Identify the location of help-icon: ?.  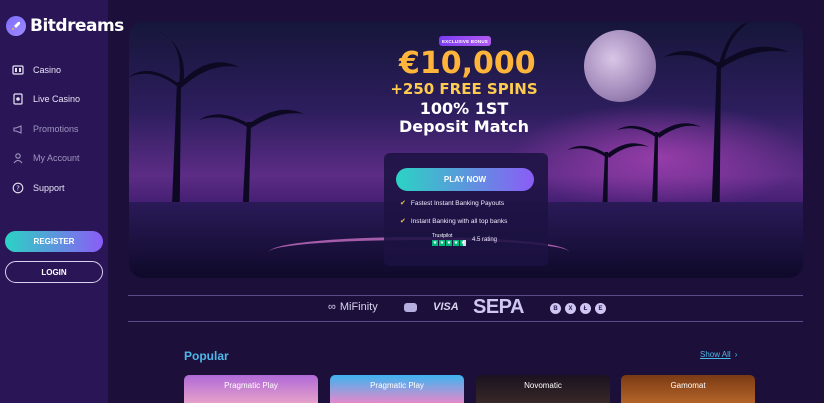
(18, 188).